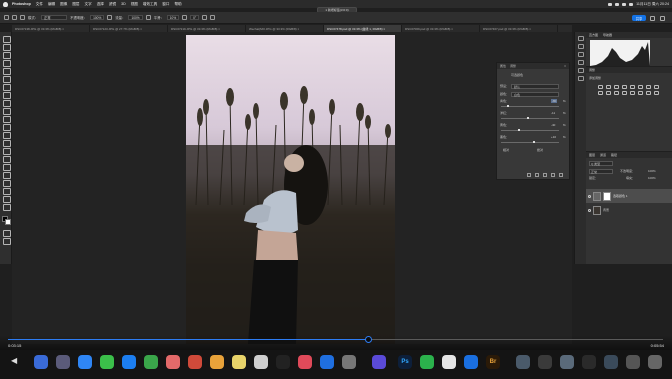 This screenshot has height=379, width=672. What do you see at coordinates (535, 86) in the screenshot?
I see `preset-select: 默认` at bounding box center [535, 86].